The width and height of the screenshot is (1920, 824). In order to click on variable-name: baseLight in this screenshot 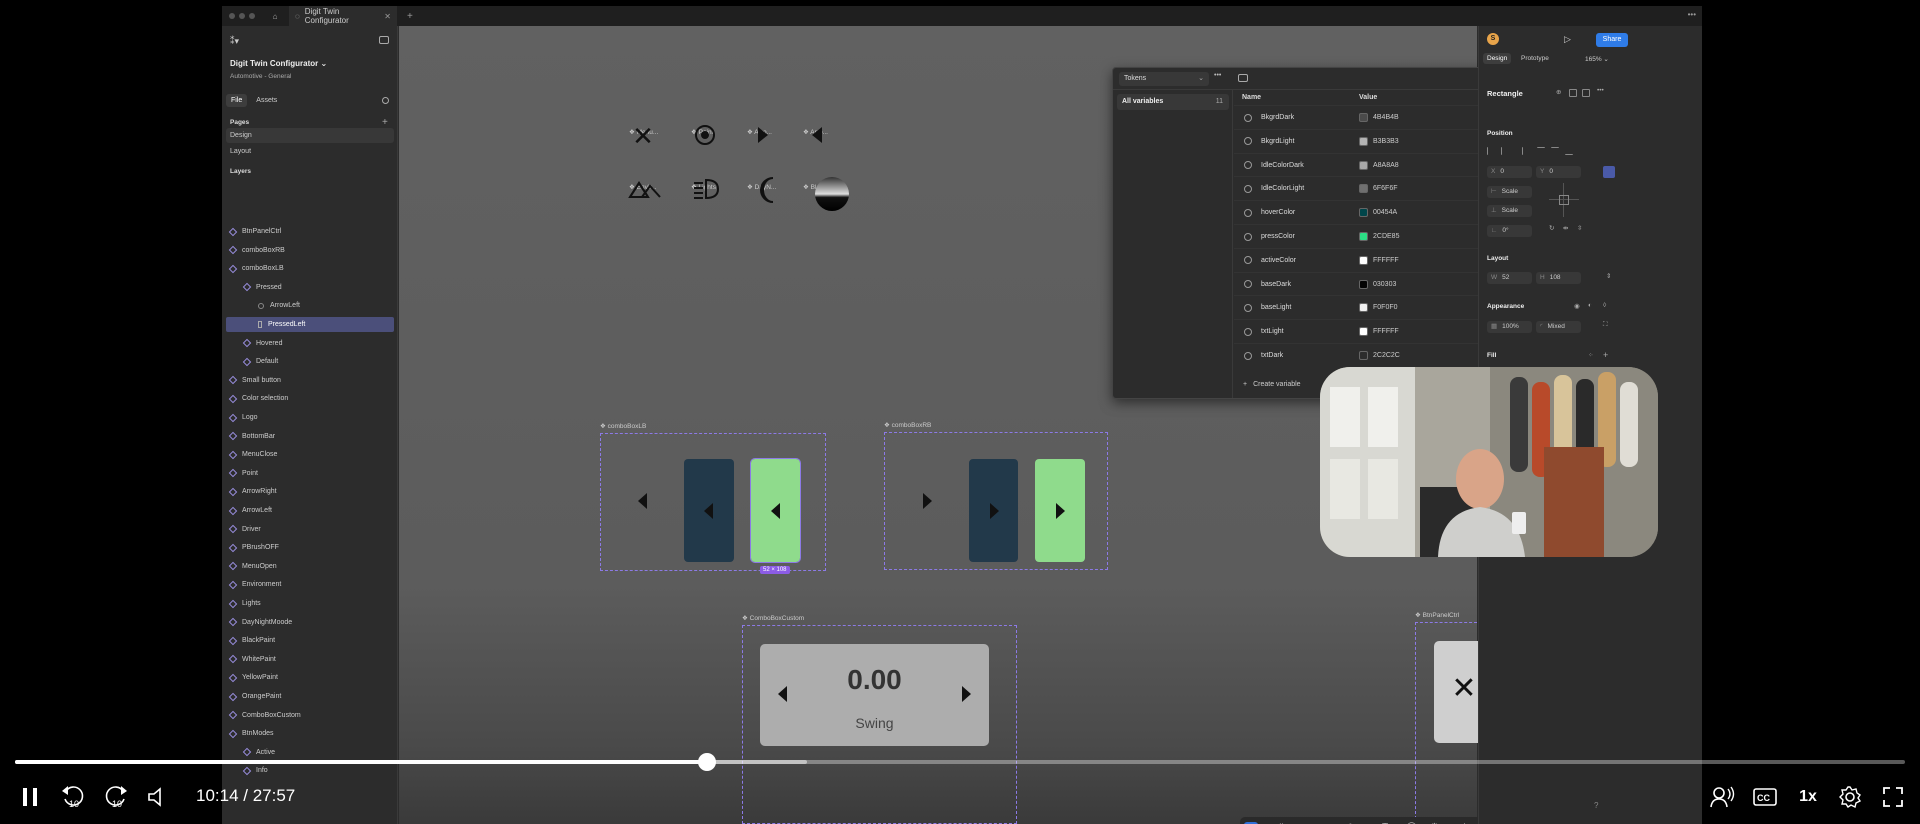, I will do `click(1276, 307)`.